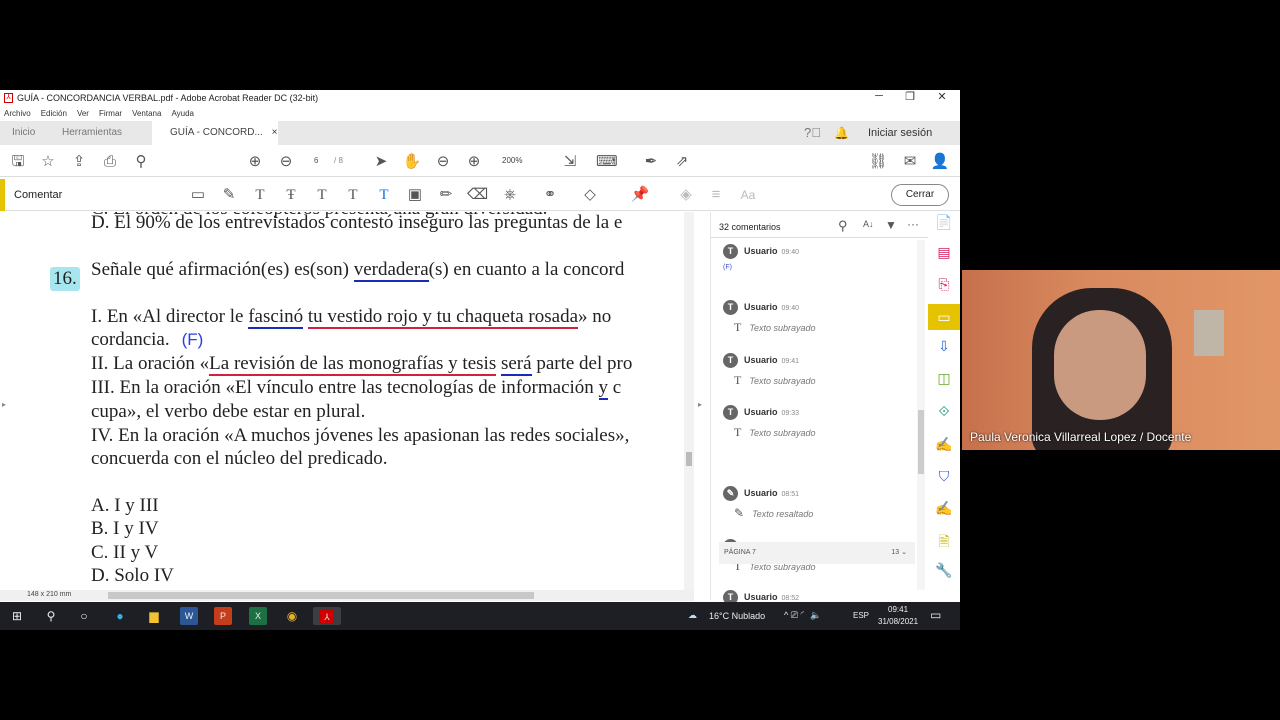 This screenshot has height=720, width=1280. Describe the element at coordinates (17, 113) in the screenshot. I see `menu-archivo: Archivo` at that location.